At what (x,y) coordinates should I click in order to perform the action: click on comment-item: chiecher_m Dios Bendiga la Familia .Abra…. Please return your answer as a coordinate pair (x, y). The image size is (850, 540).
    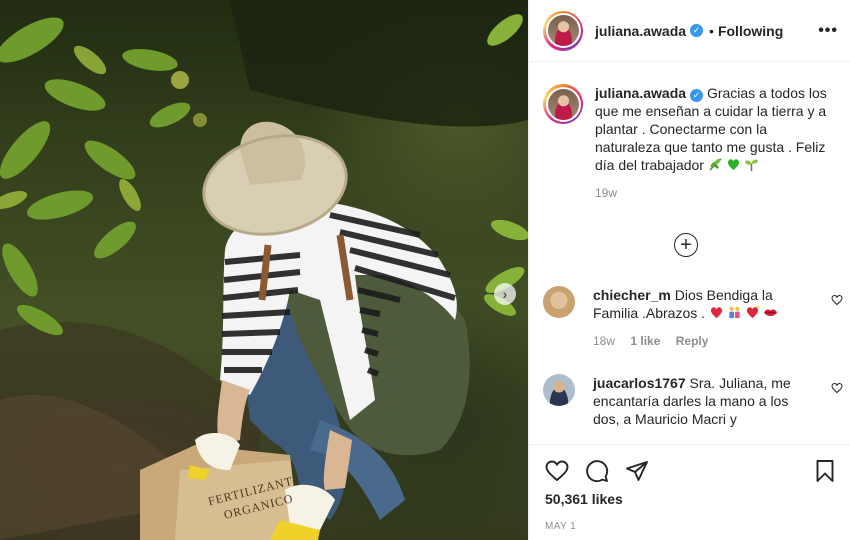
    Looking at the image, I should click on (693, 318).